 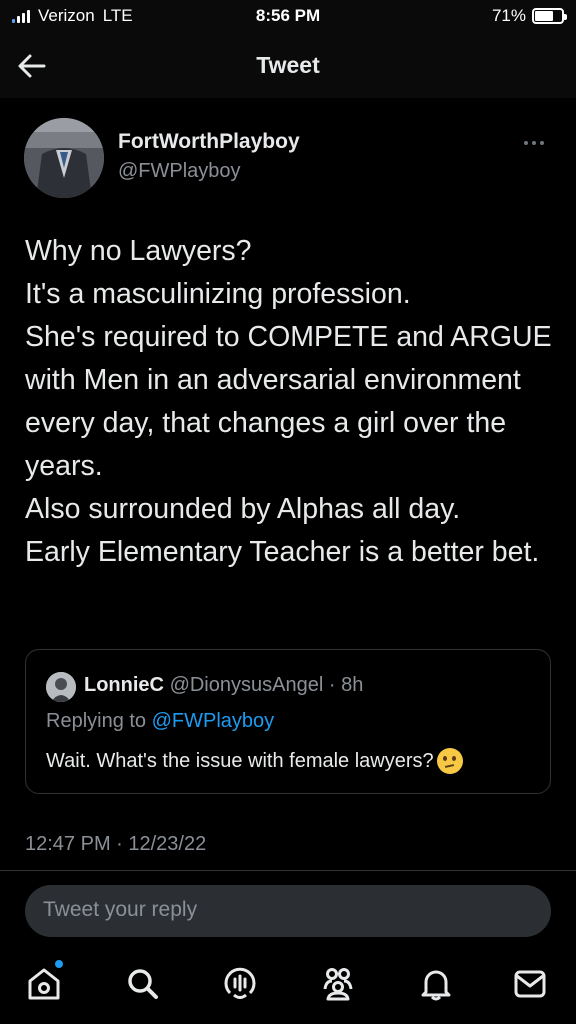 I want to click on nav-communities, so click(x=338, y=983).